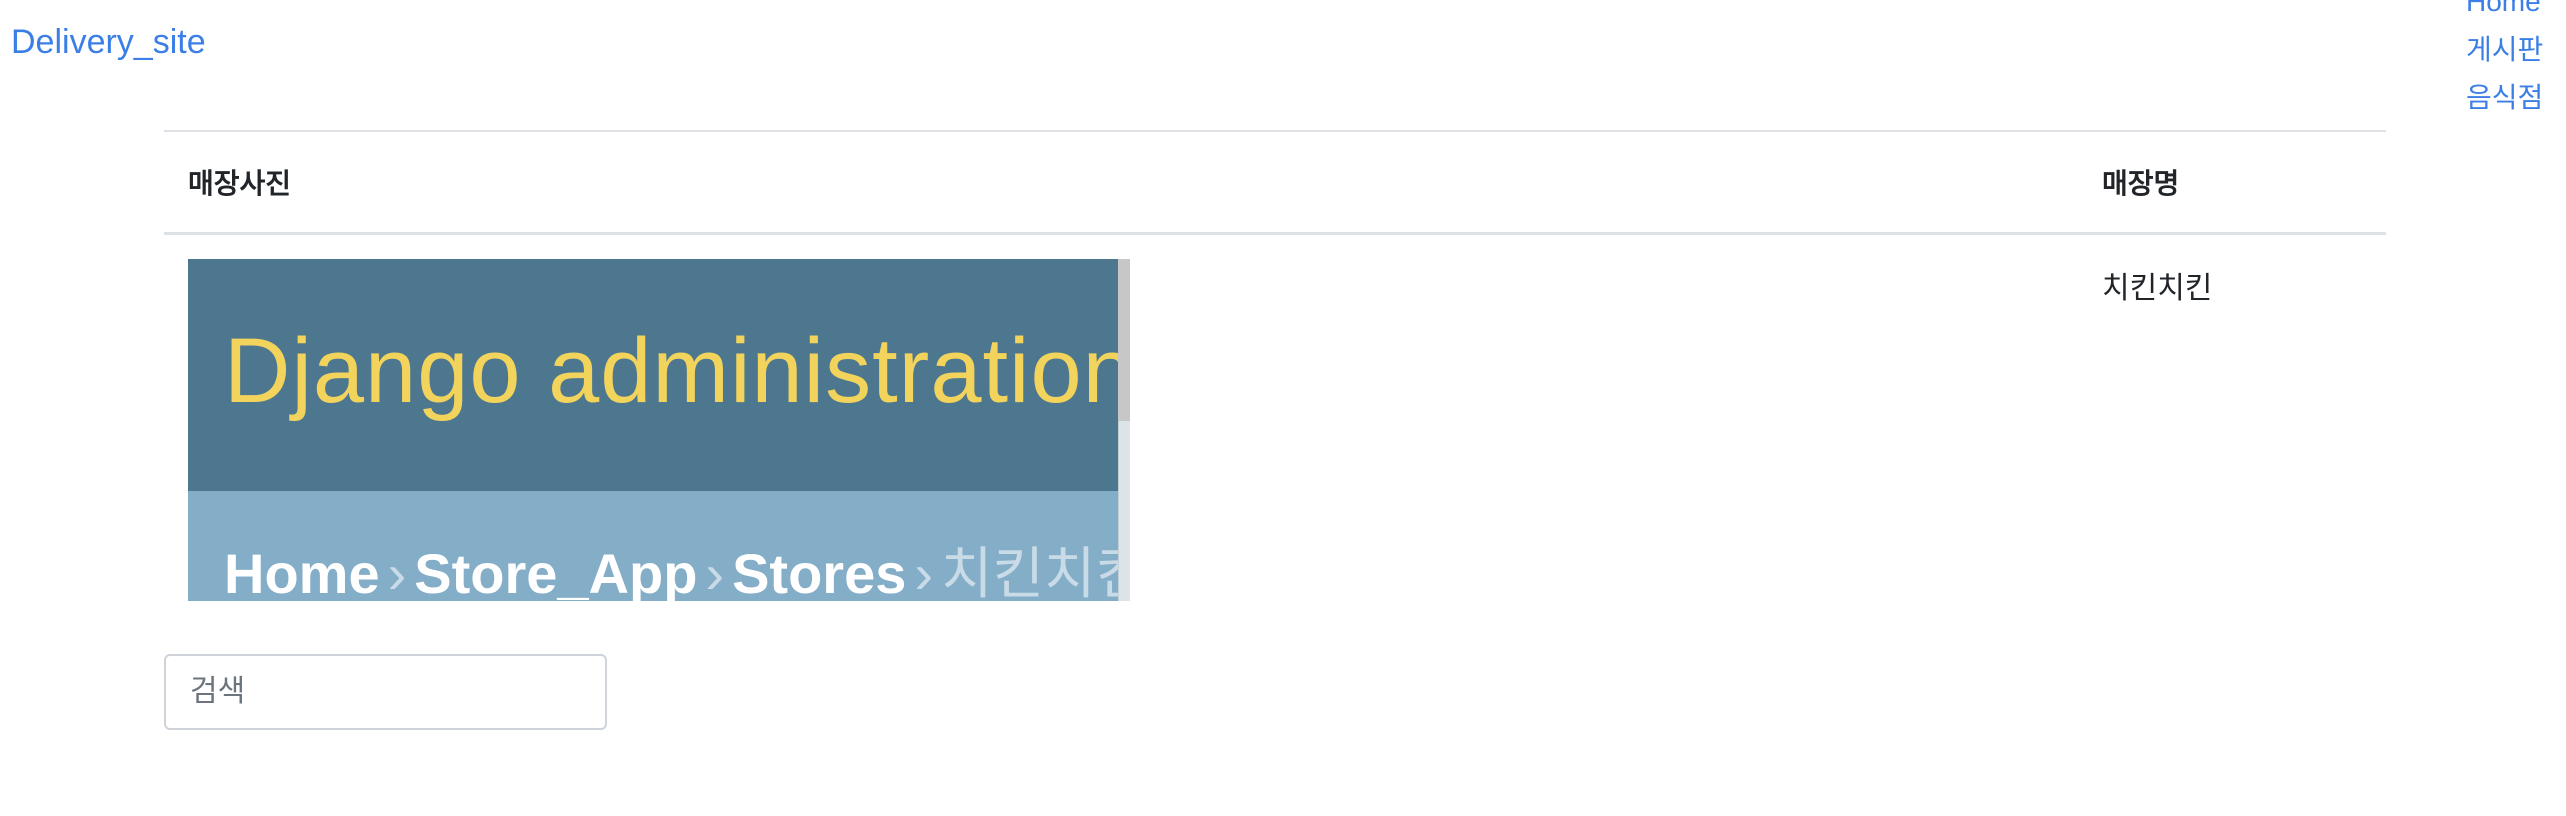 The width and height of the screenshot is (2566, 816). I want to click on table-header-row: 매장사진 매장명, so click(1275, 182).